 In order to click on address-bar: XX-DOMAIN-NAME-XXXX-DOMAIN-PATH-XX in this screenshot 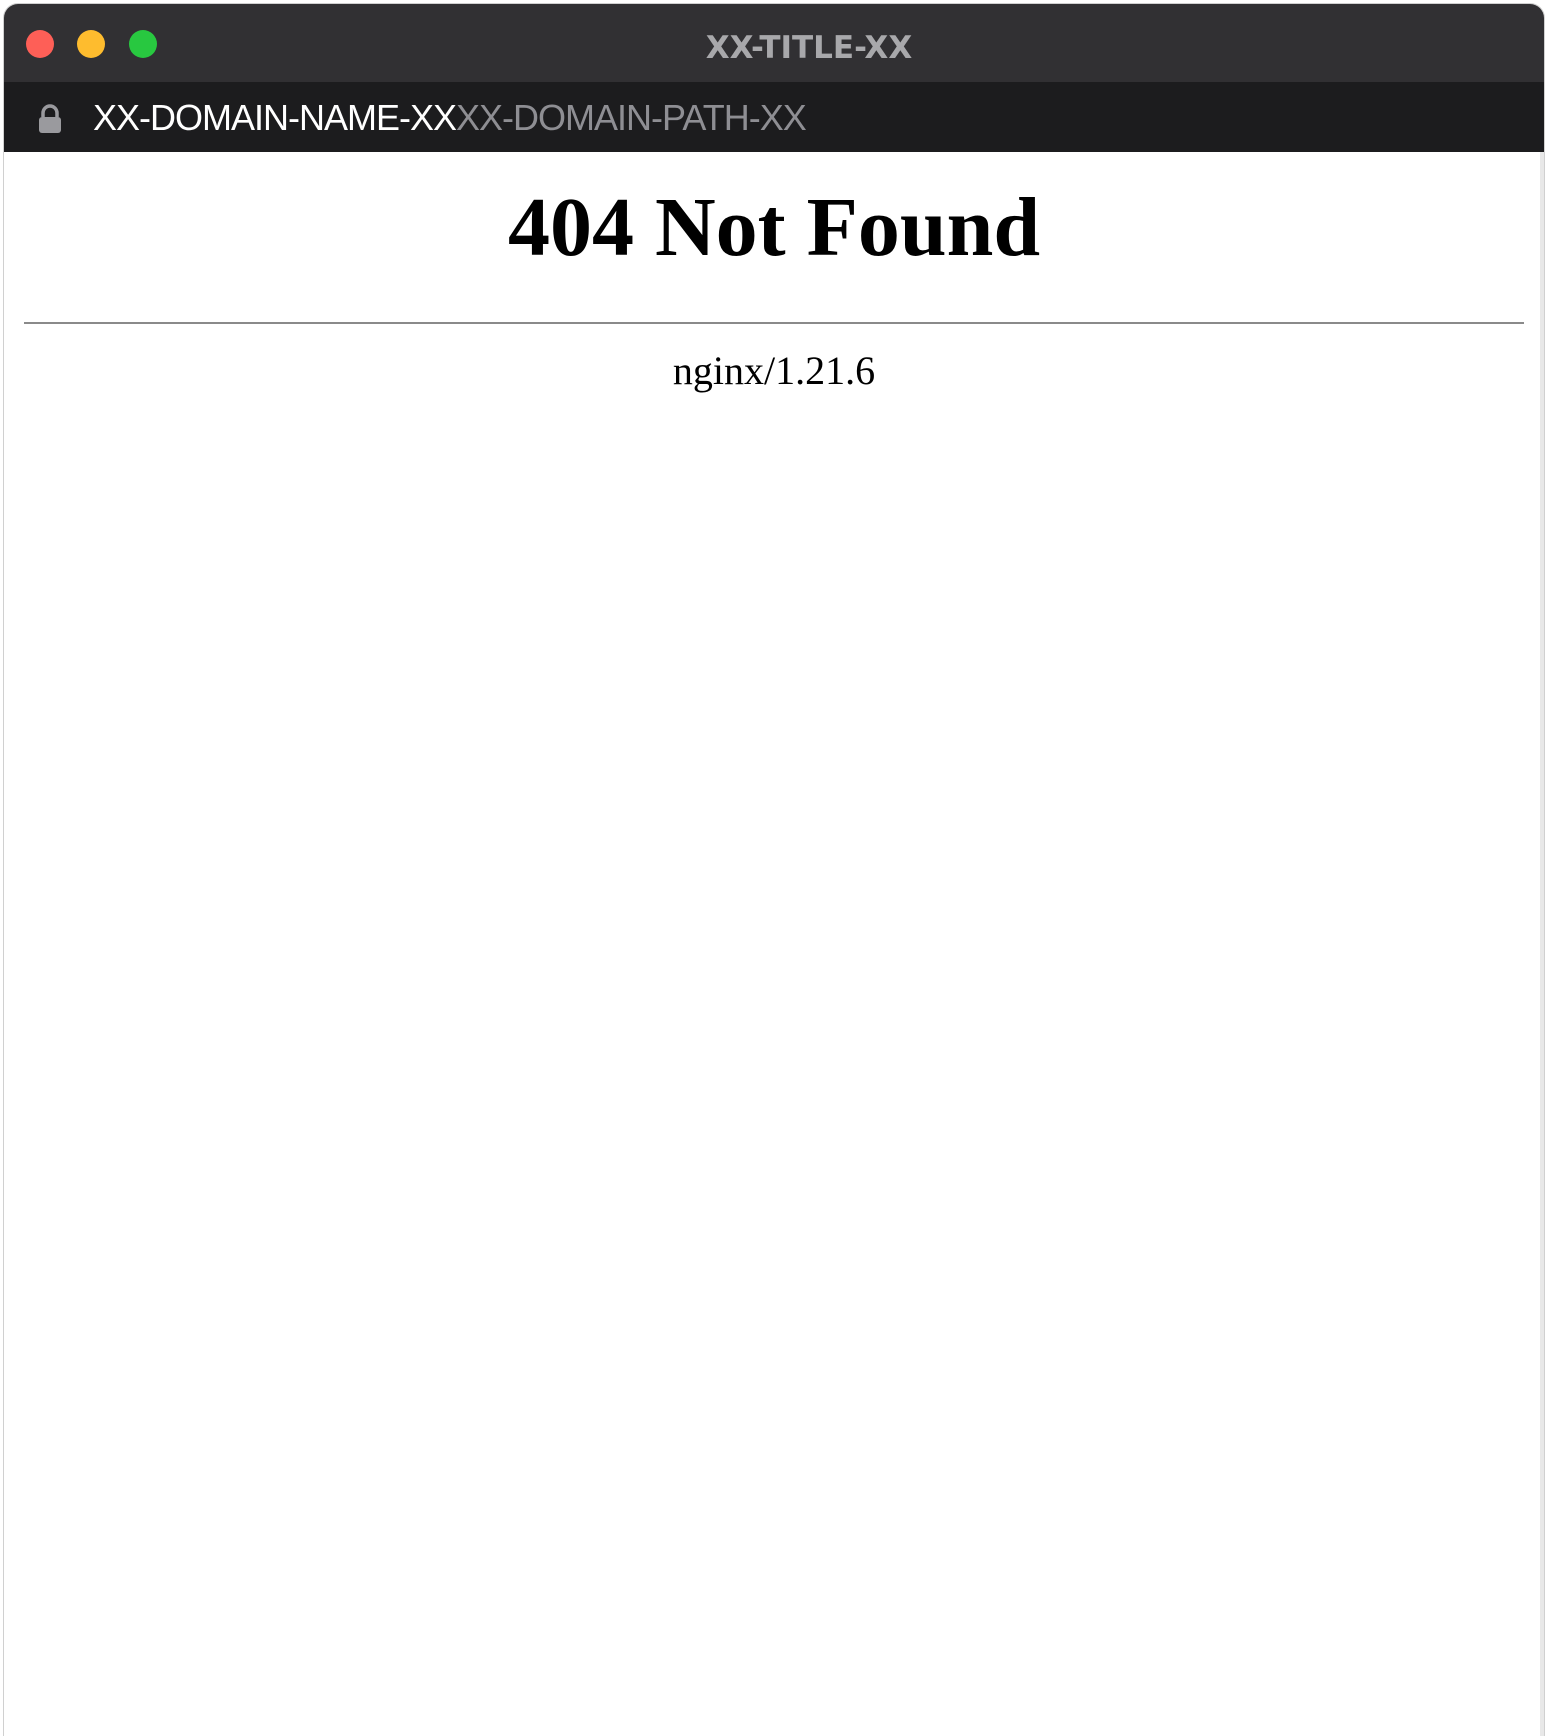, I will do `click(774, 117)`.